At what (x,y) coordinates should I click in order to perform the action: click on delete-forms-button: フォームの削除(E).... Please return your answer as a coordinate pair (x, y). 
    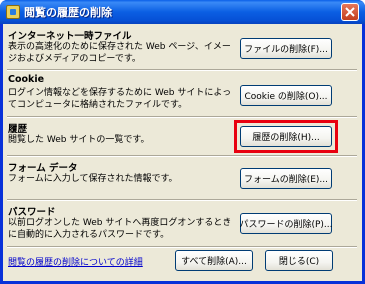
    Looking at the image, I should click on (286, 178).